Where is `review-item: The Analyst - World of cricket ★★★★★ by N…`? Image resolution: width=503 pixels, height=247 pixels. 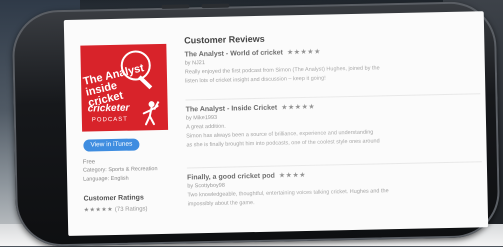 review-item: The Analyst - World of cricket ★★★★★ by N… is located at coordinates (332, 64).